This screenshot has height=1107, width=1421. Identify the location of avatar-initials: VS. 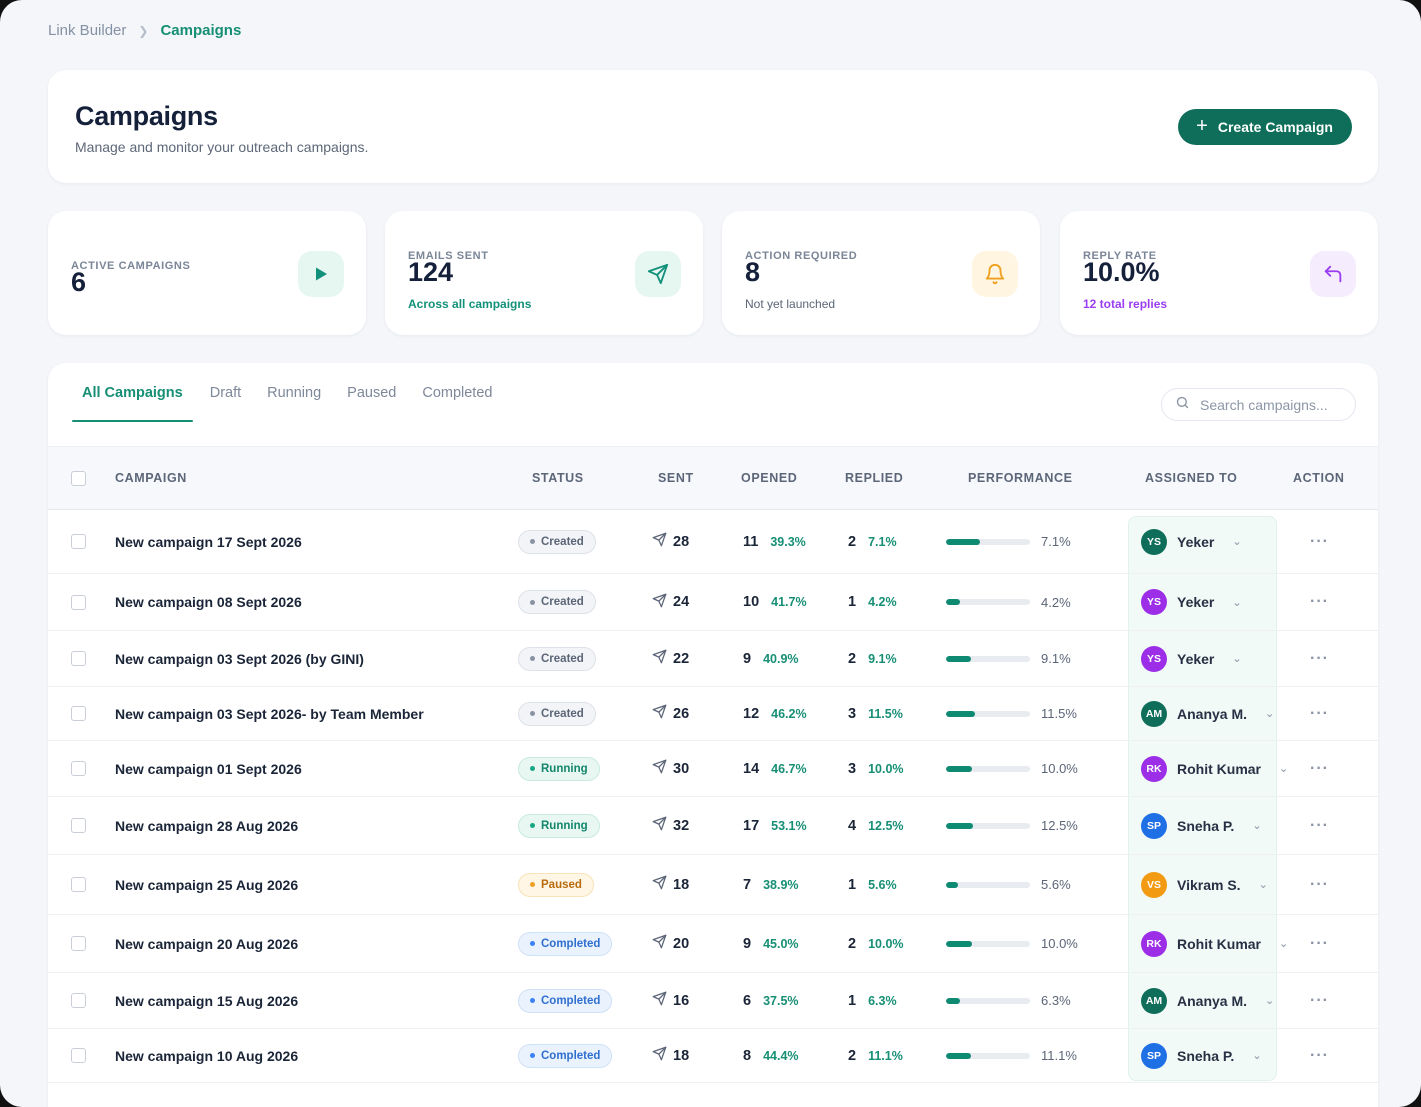
(1153, 884).